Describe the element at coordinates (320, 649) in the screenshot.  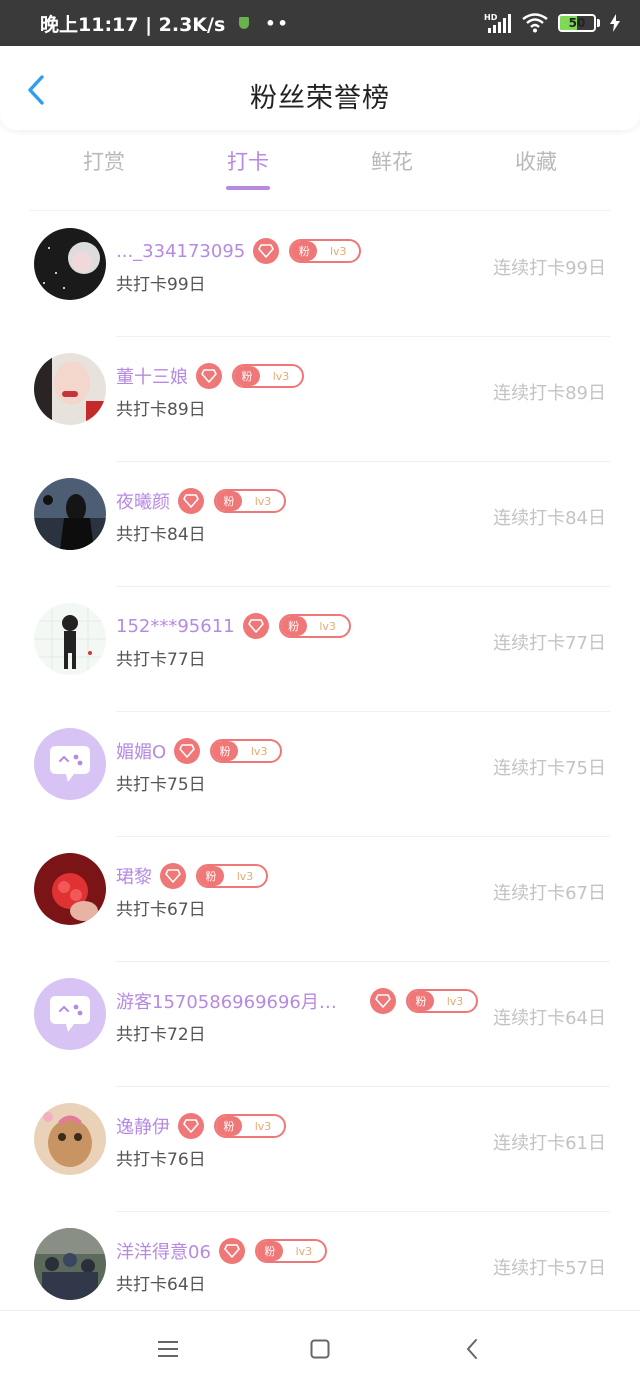
I see `list-item: 152***95611 粉 lv3 共打卡77日 连续打卡77日` at that location.